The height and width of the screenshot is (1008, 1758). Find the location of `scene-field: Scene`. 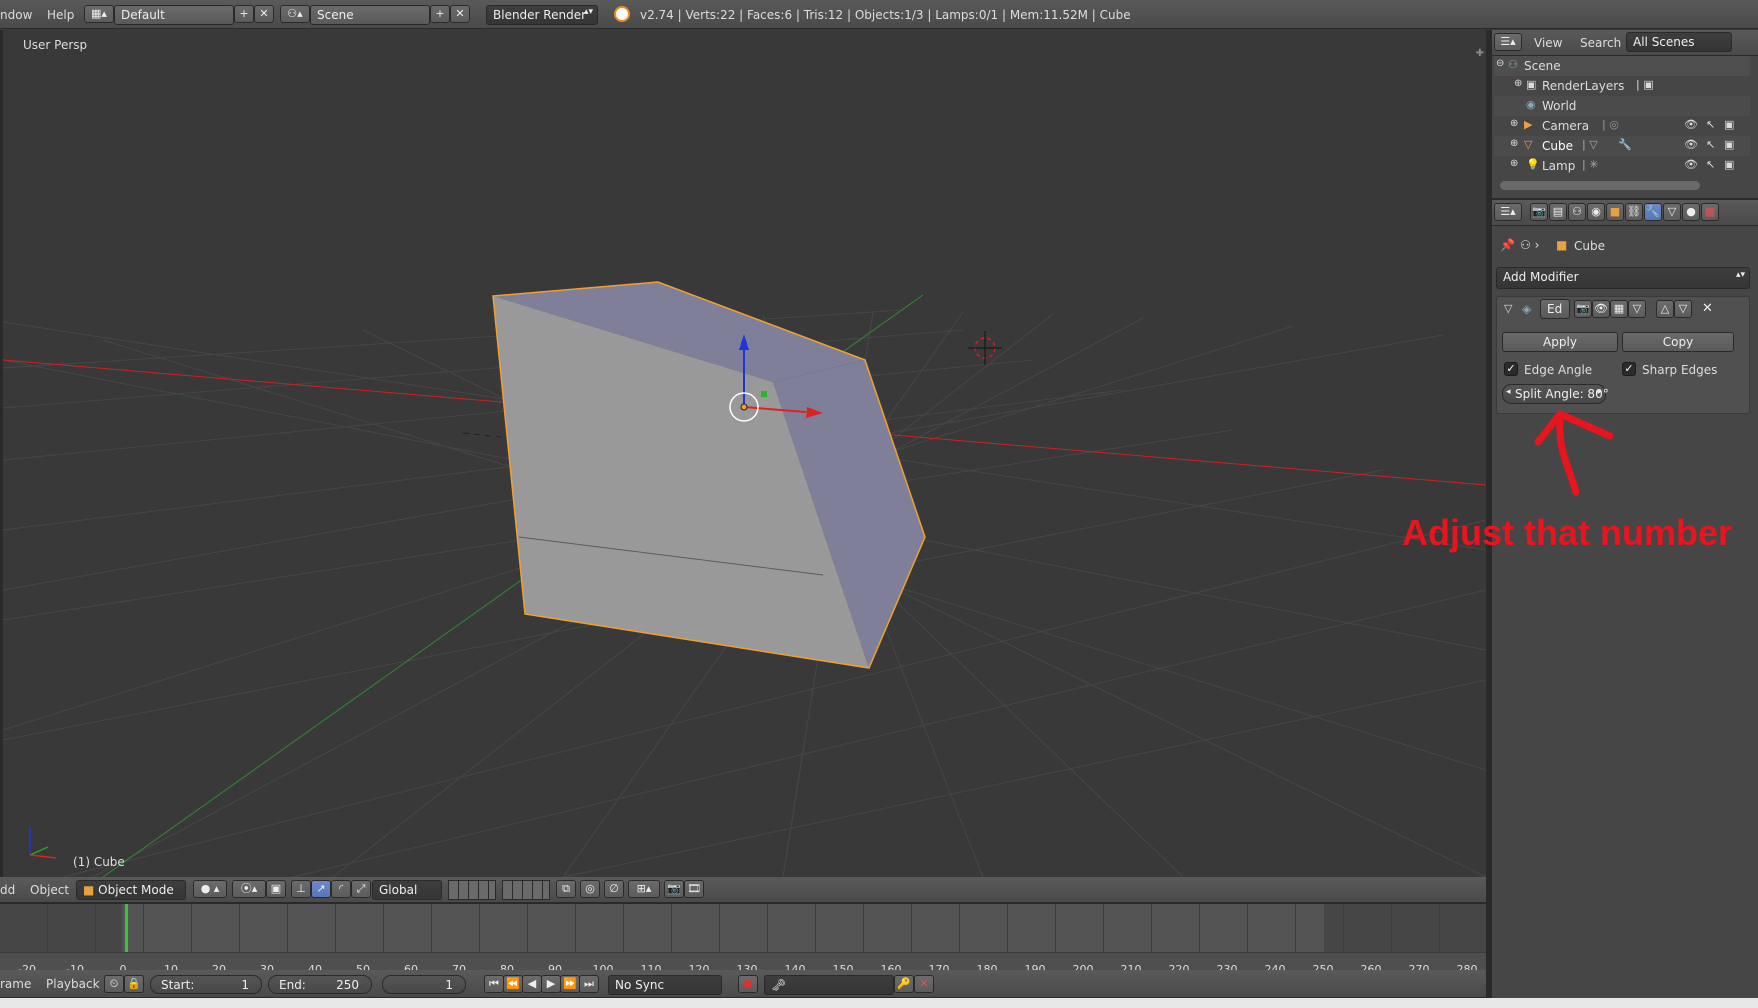

scene-field: Scene is located at coordinates (370, 15).